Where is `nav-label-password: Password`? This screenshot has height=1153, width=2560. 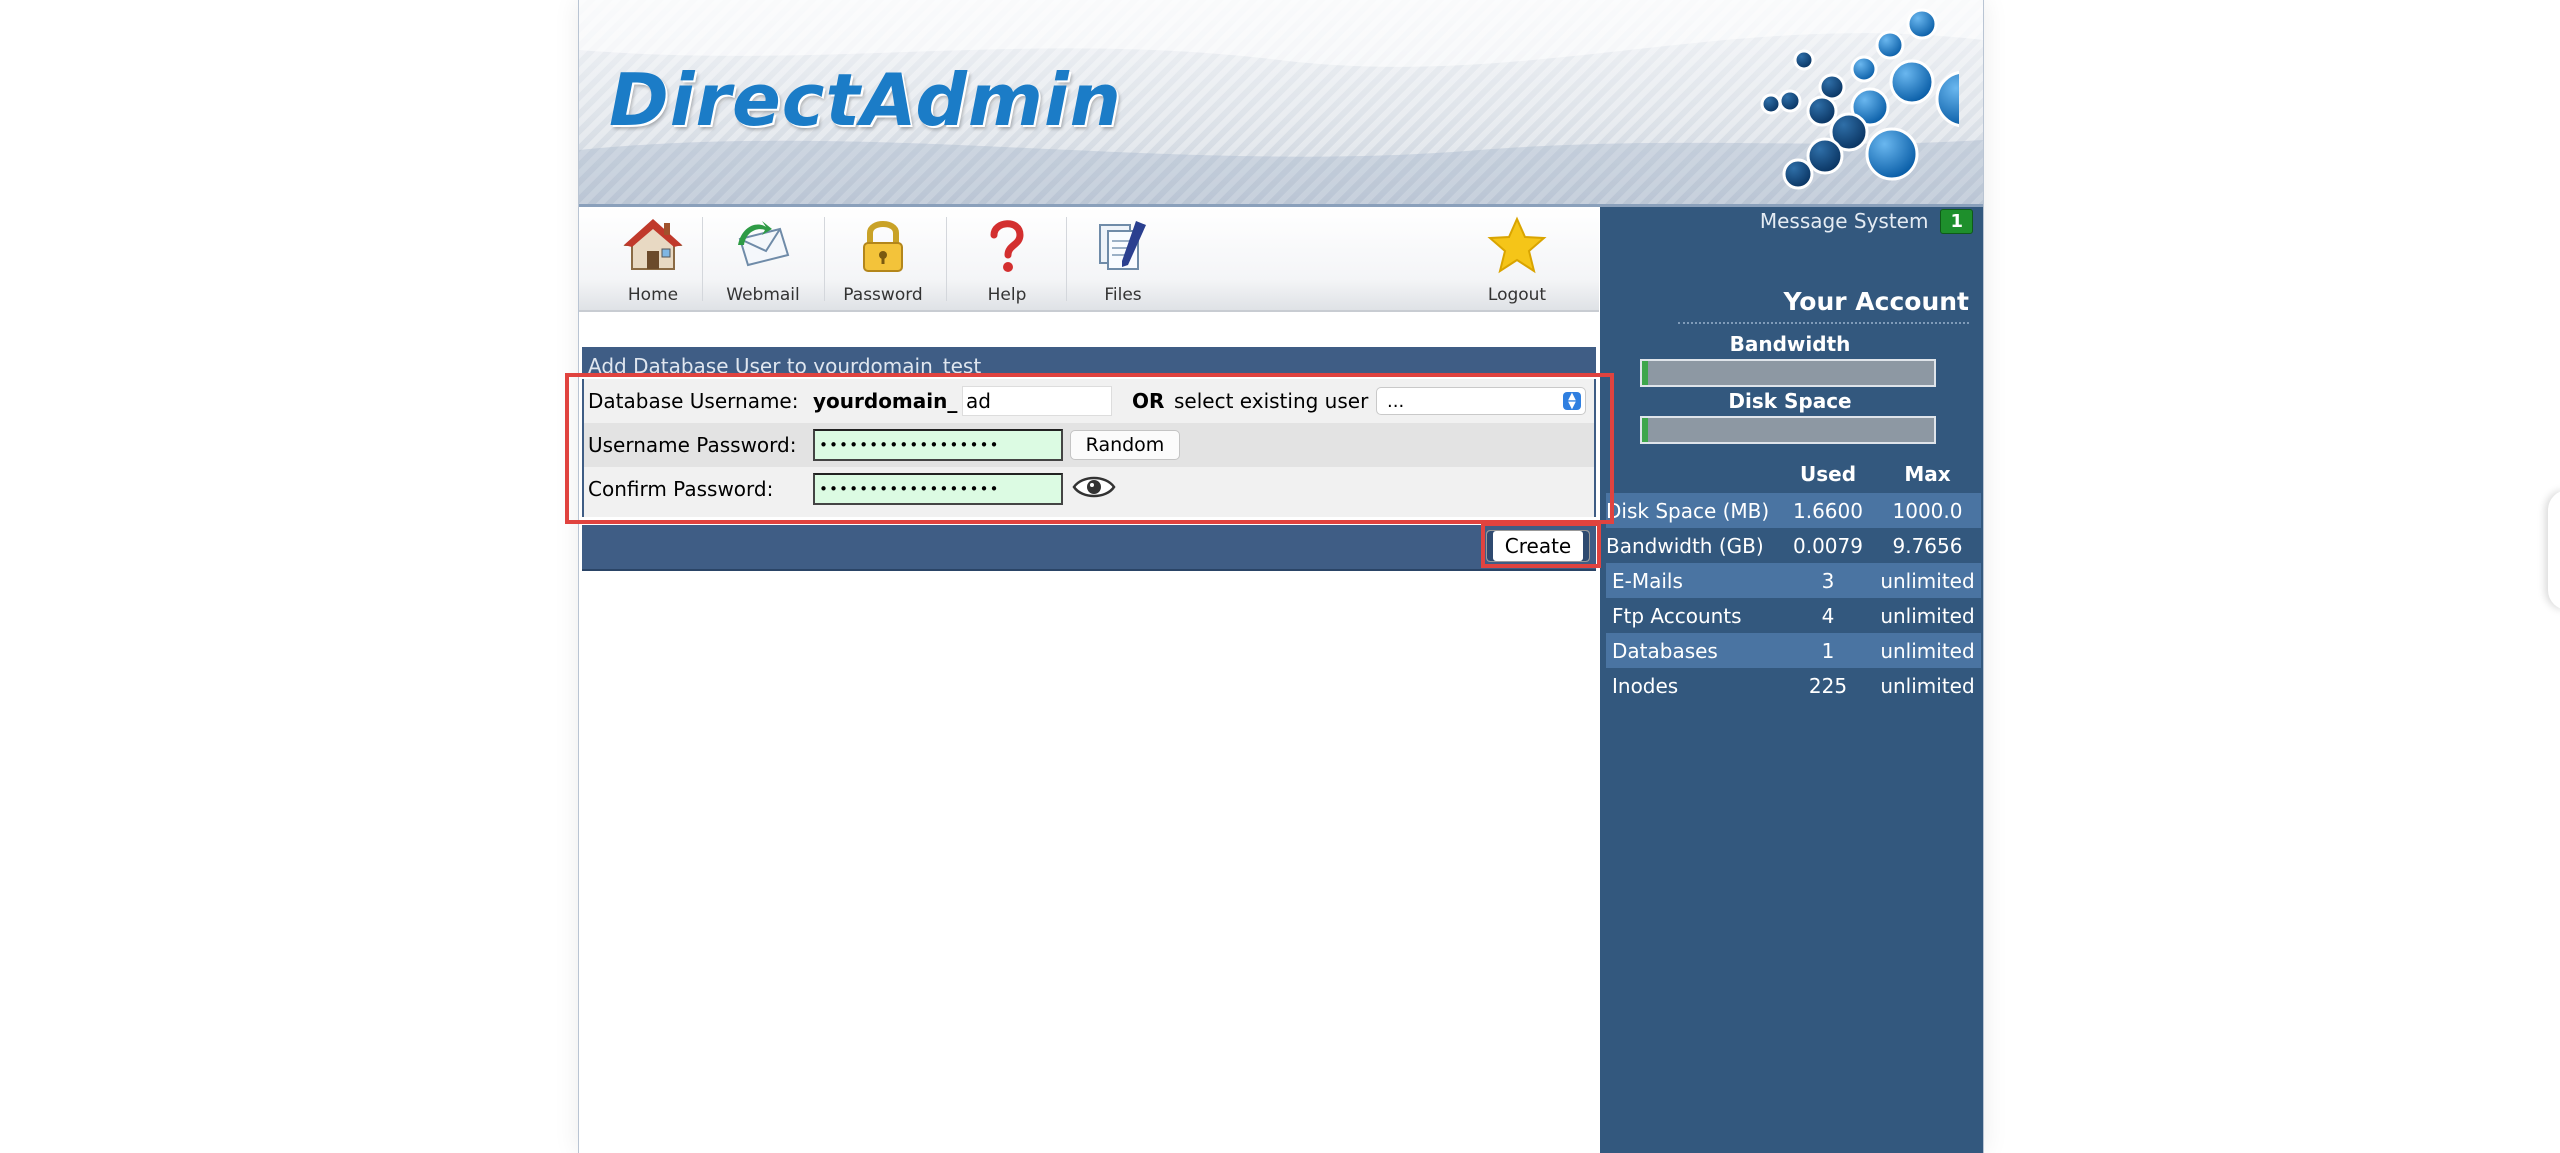
nav-label-password: Password is located at coordinates (883, 295).